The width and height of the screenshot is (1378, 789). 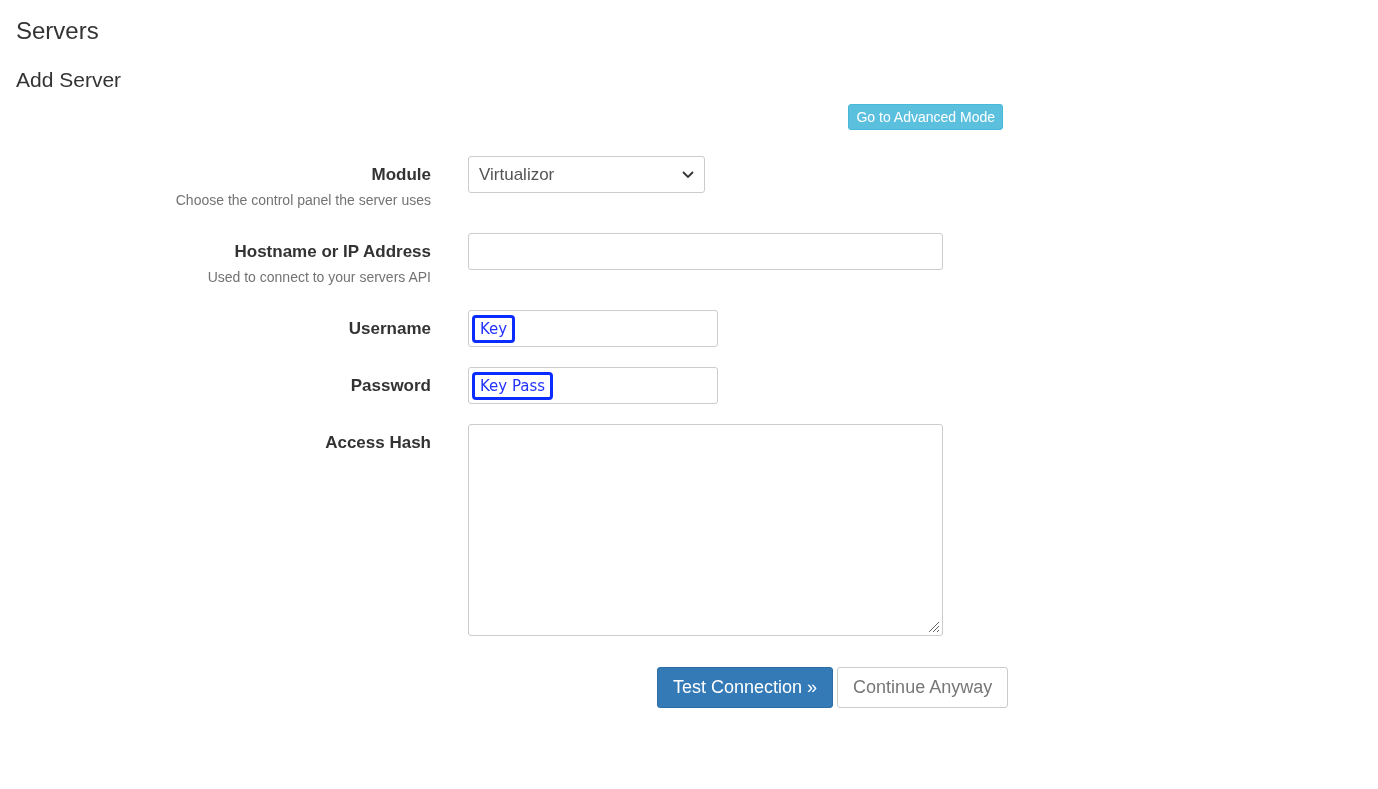 What do you see at coordinates (303, 200) in the screenshot?
I see `help-text: Choose the control panel the server uses` at bounding box center [303, 200].